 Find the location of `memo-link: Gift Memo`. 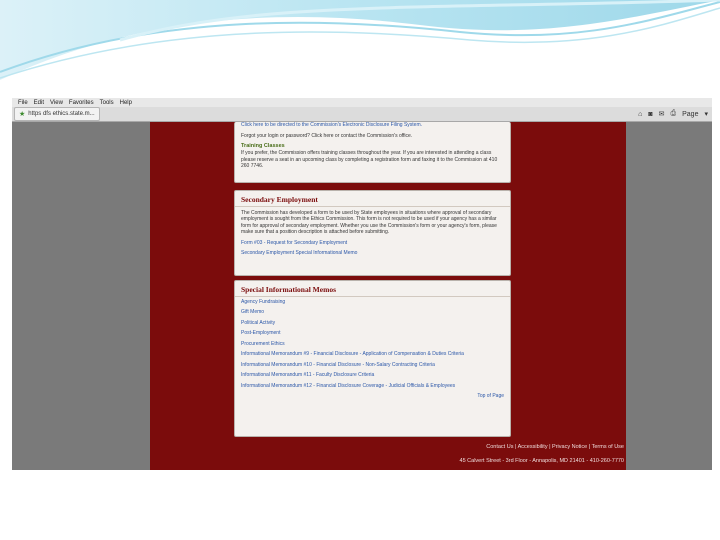

memo-link: Gift Memo is located at coordinates (372, 312).